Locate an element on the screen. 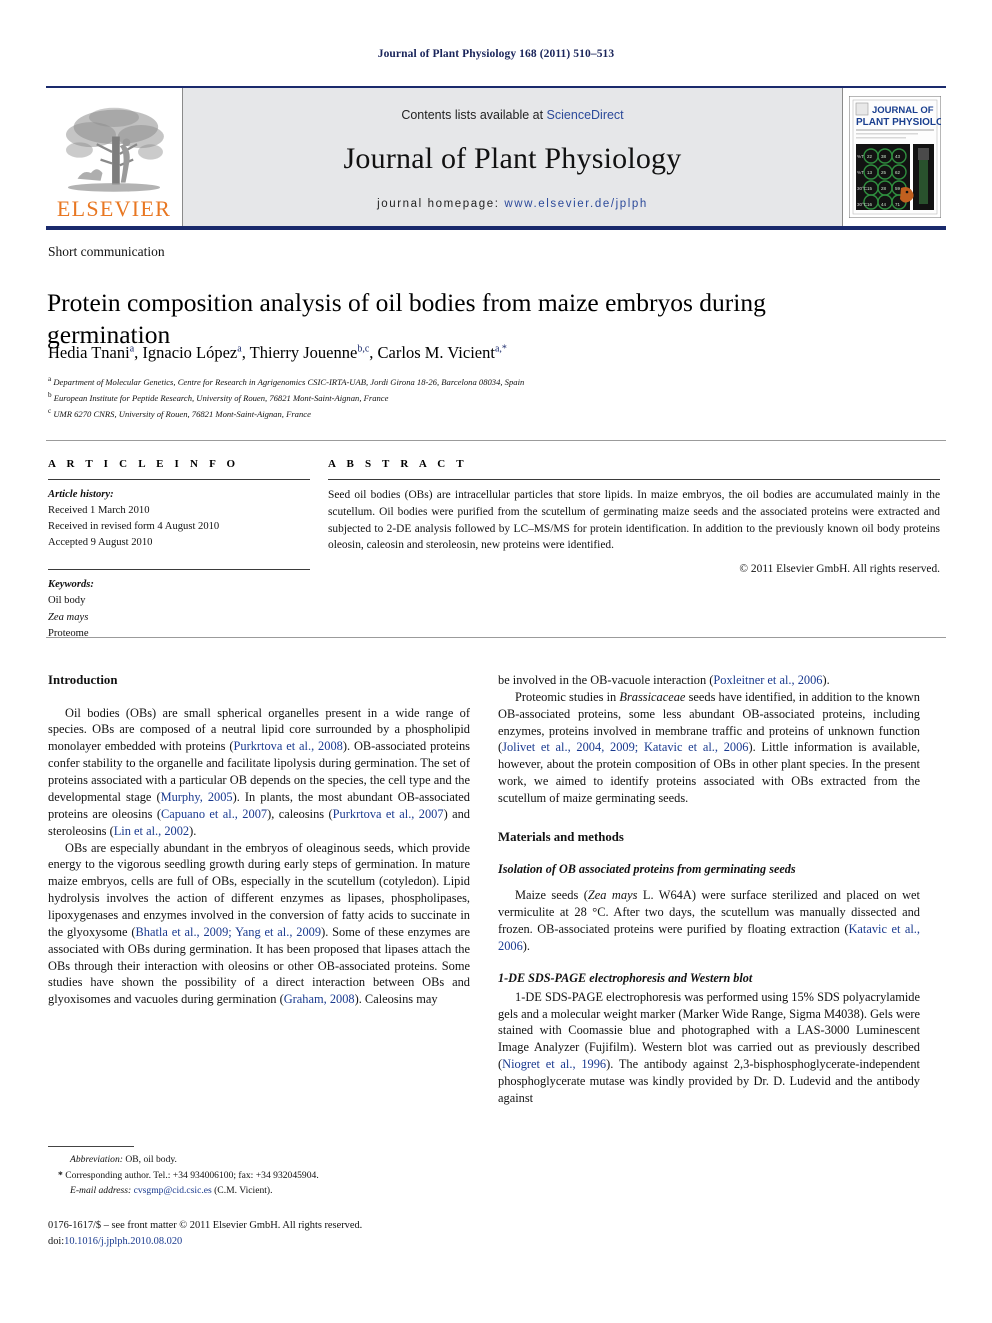 Image resolution: width=992 pixels, height=1323 pixels. citation-reference: Katavic et al., 2006 is located at coordinates (709, 937).